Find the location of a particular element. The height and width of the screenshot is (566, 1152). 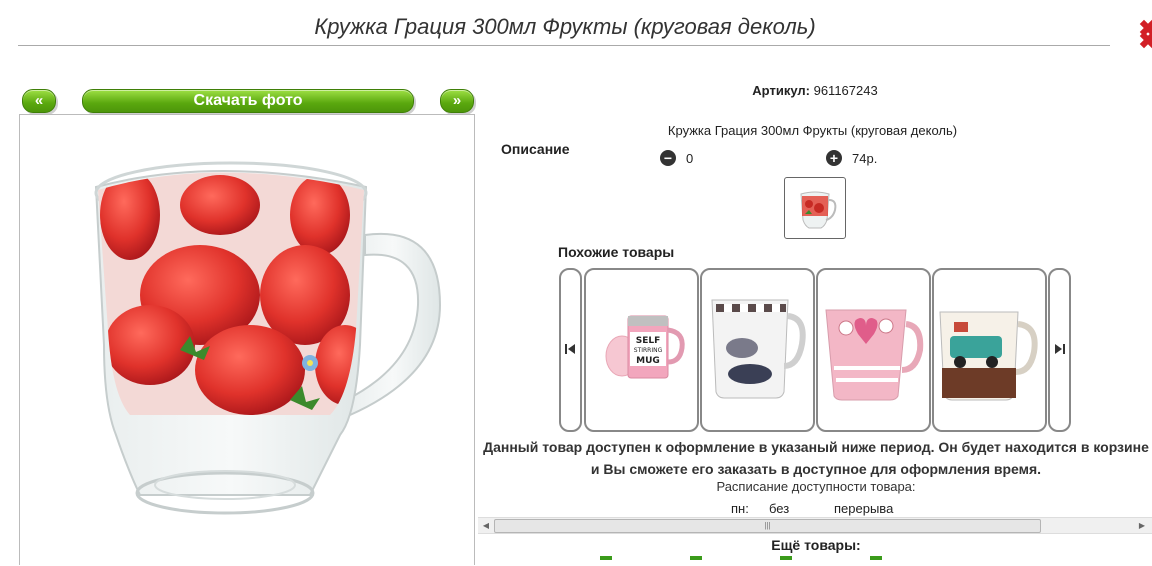

product-thumbnail is located at coordinates (815, 208).